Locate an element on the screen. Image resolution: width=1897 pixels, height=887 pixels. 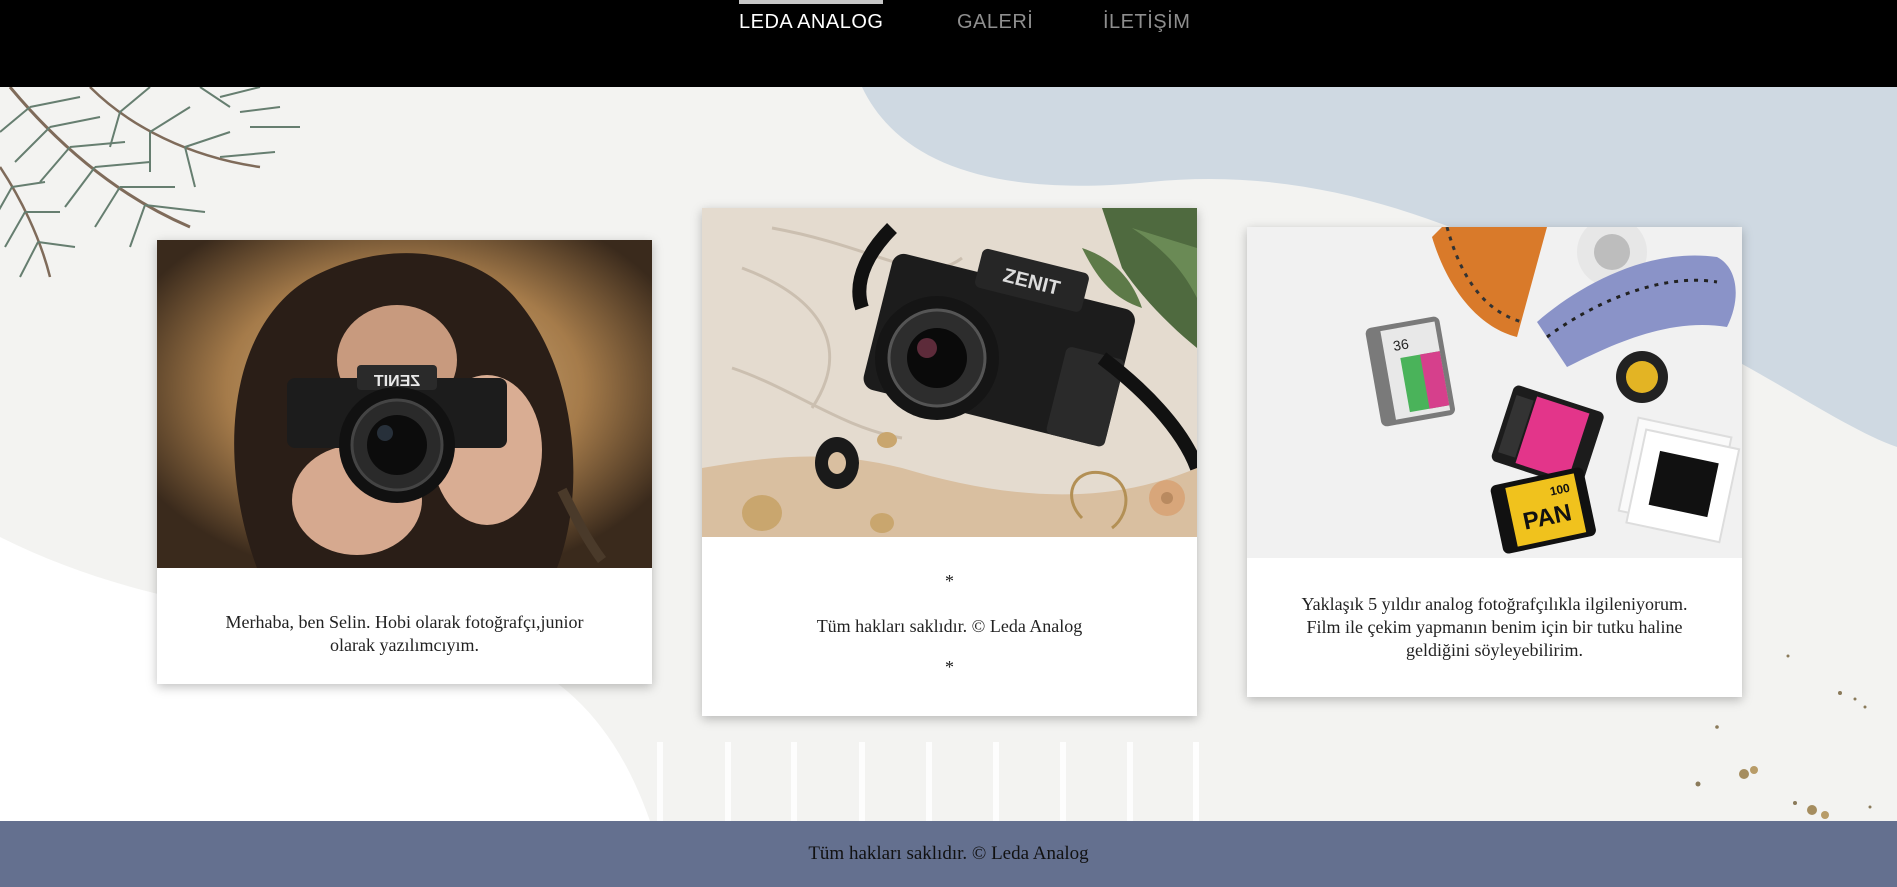
decorative-asterisk-top: * is located at coordinates (949, 581).